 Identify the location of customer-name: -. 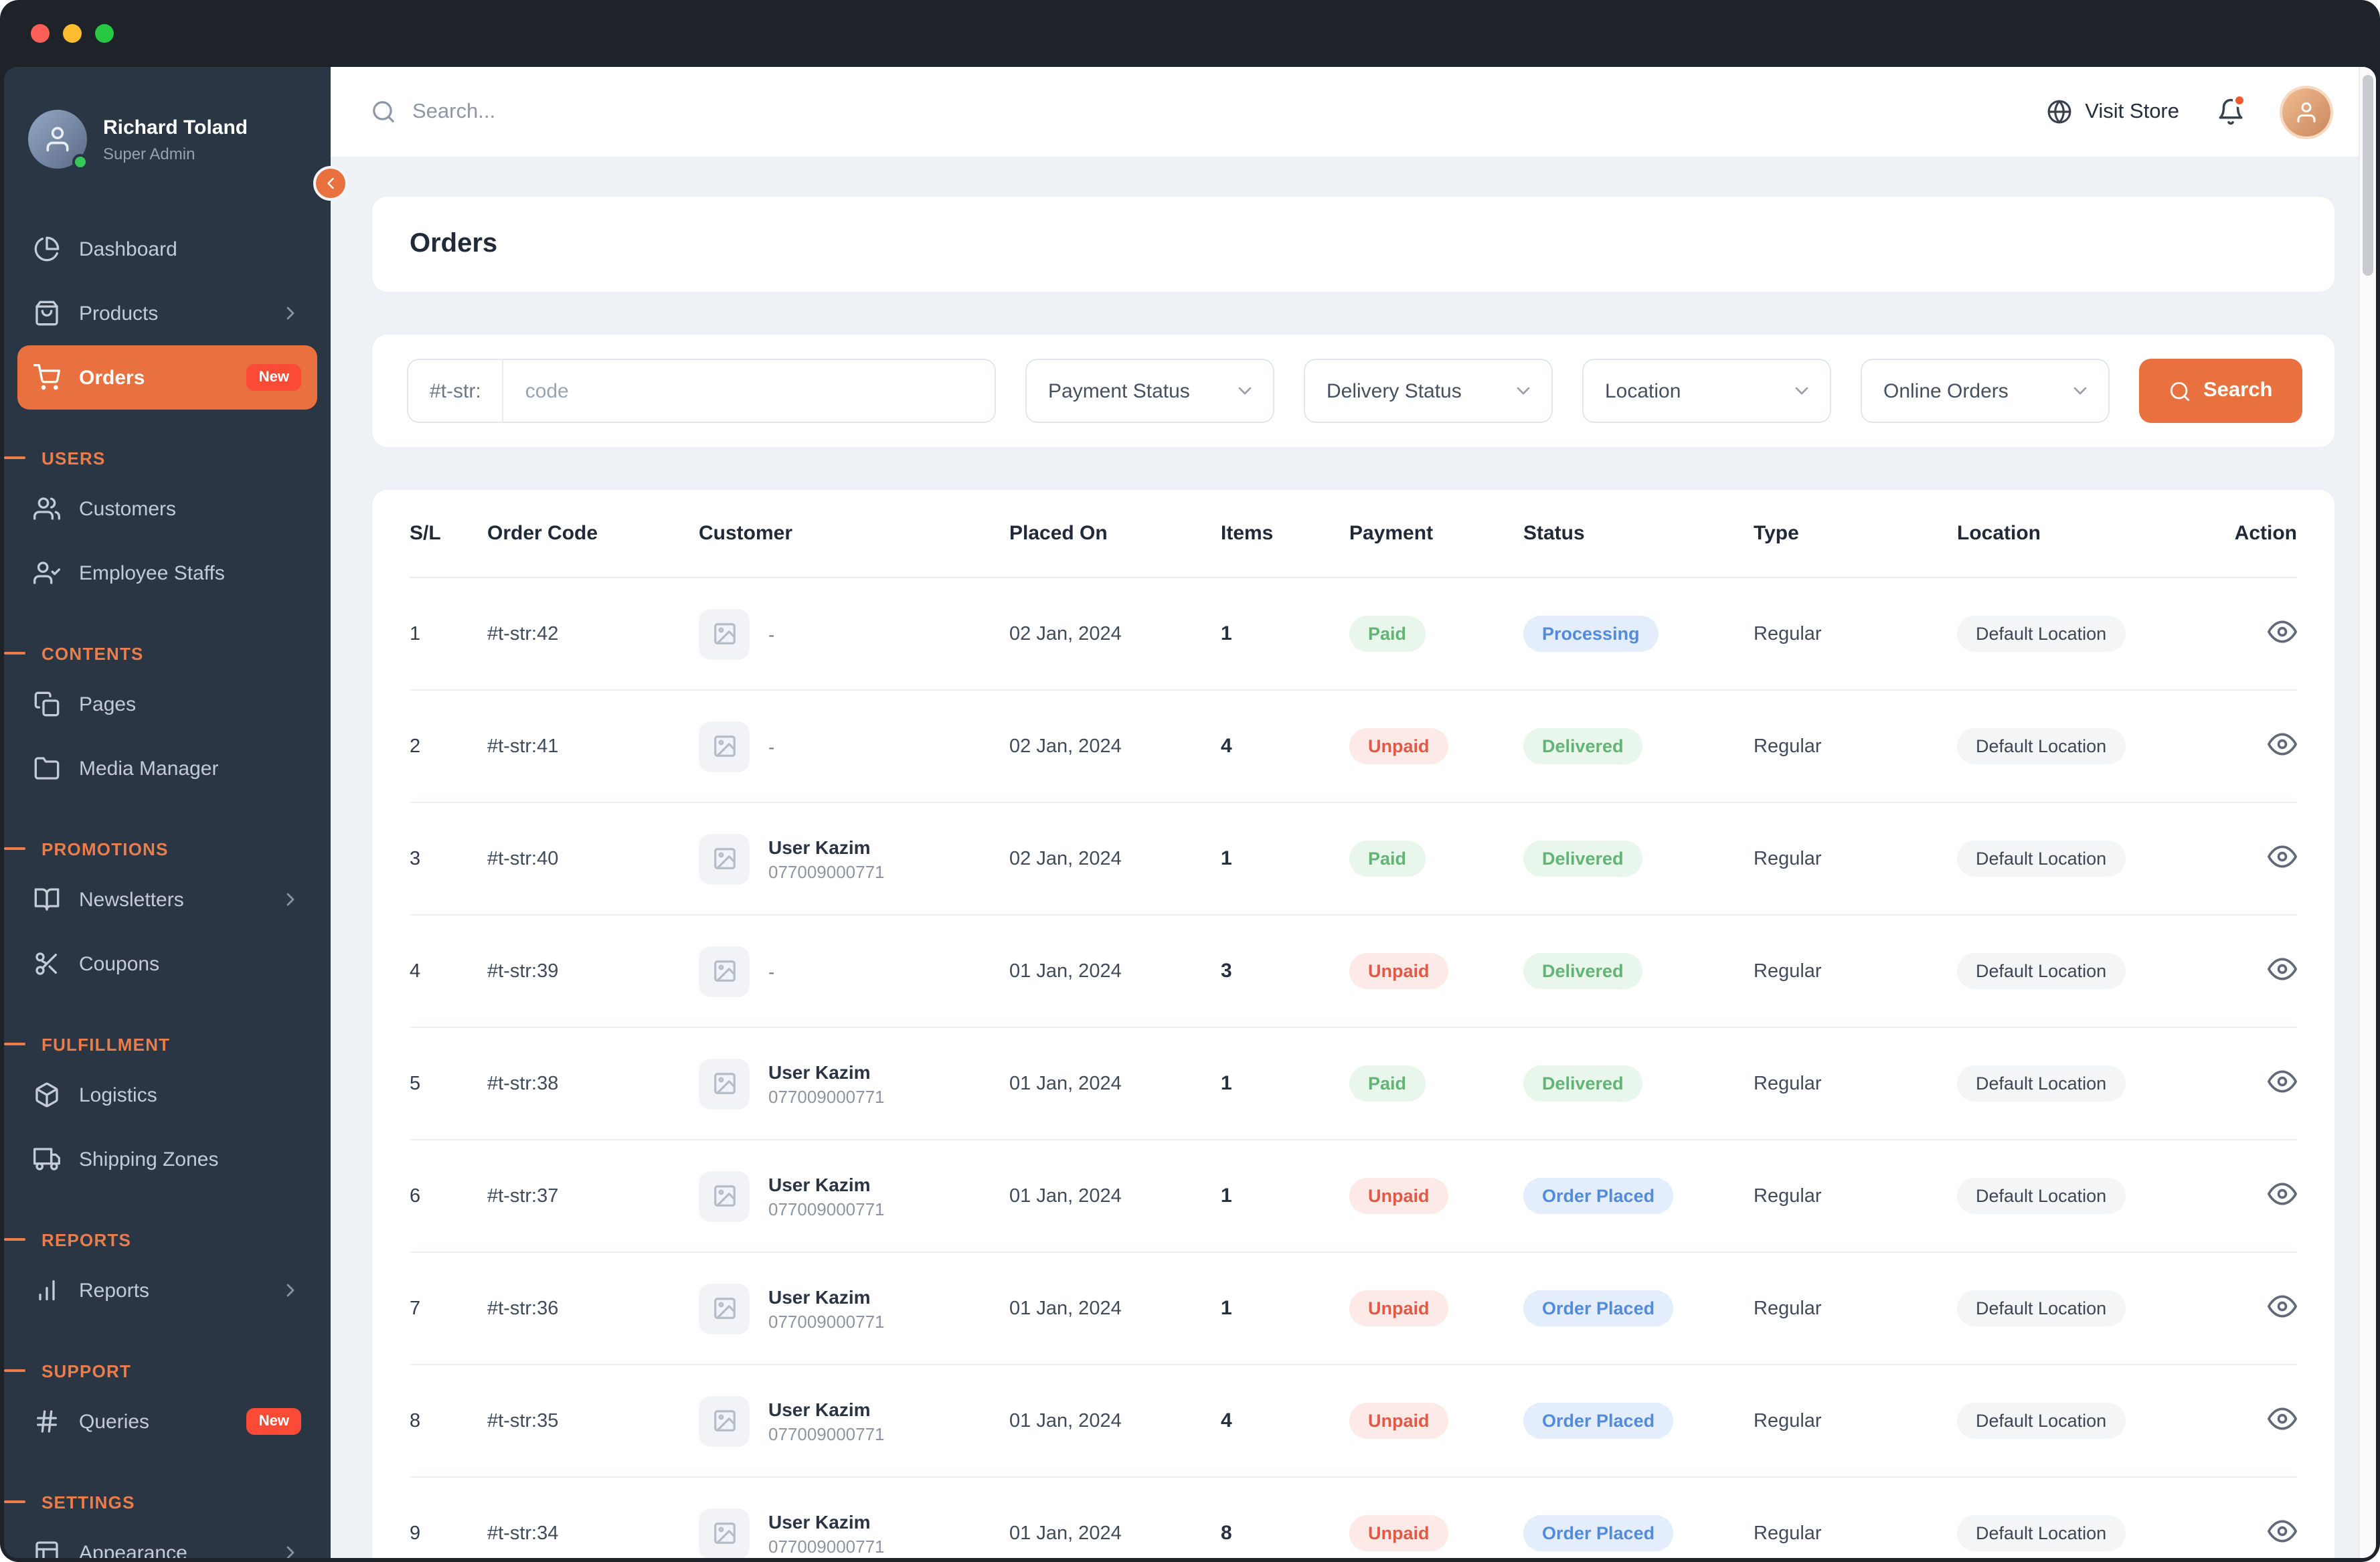
(772, 971).